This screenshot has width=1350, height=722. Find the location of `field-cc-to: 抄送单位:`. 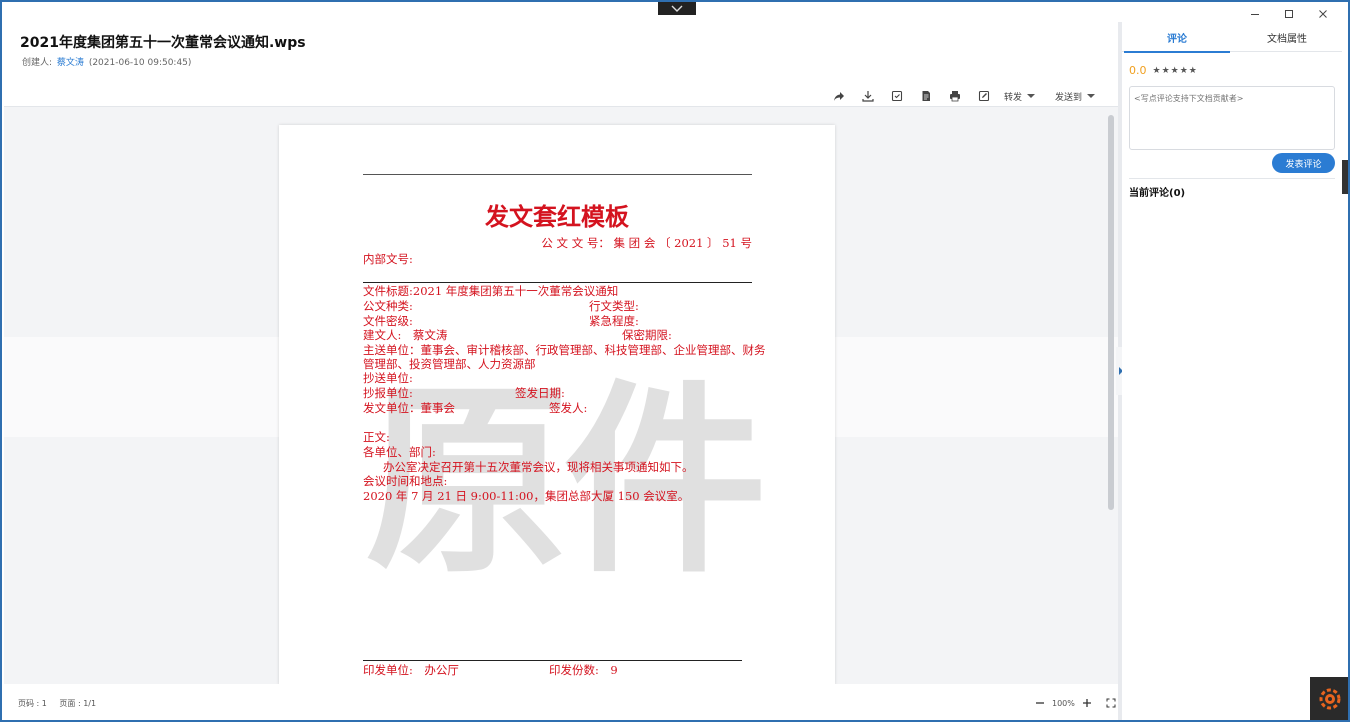

field-cc-to: 抄送单位: is located at coordinates (388, 378).